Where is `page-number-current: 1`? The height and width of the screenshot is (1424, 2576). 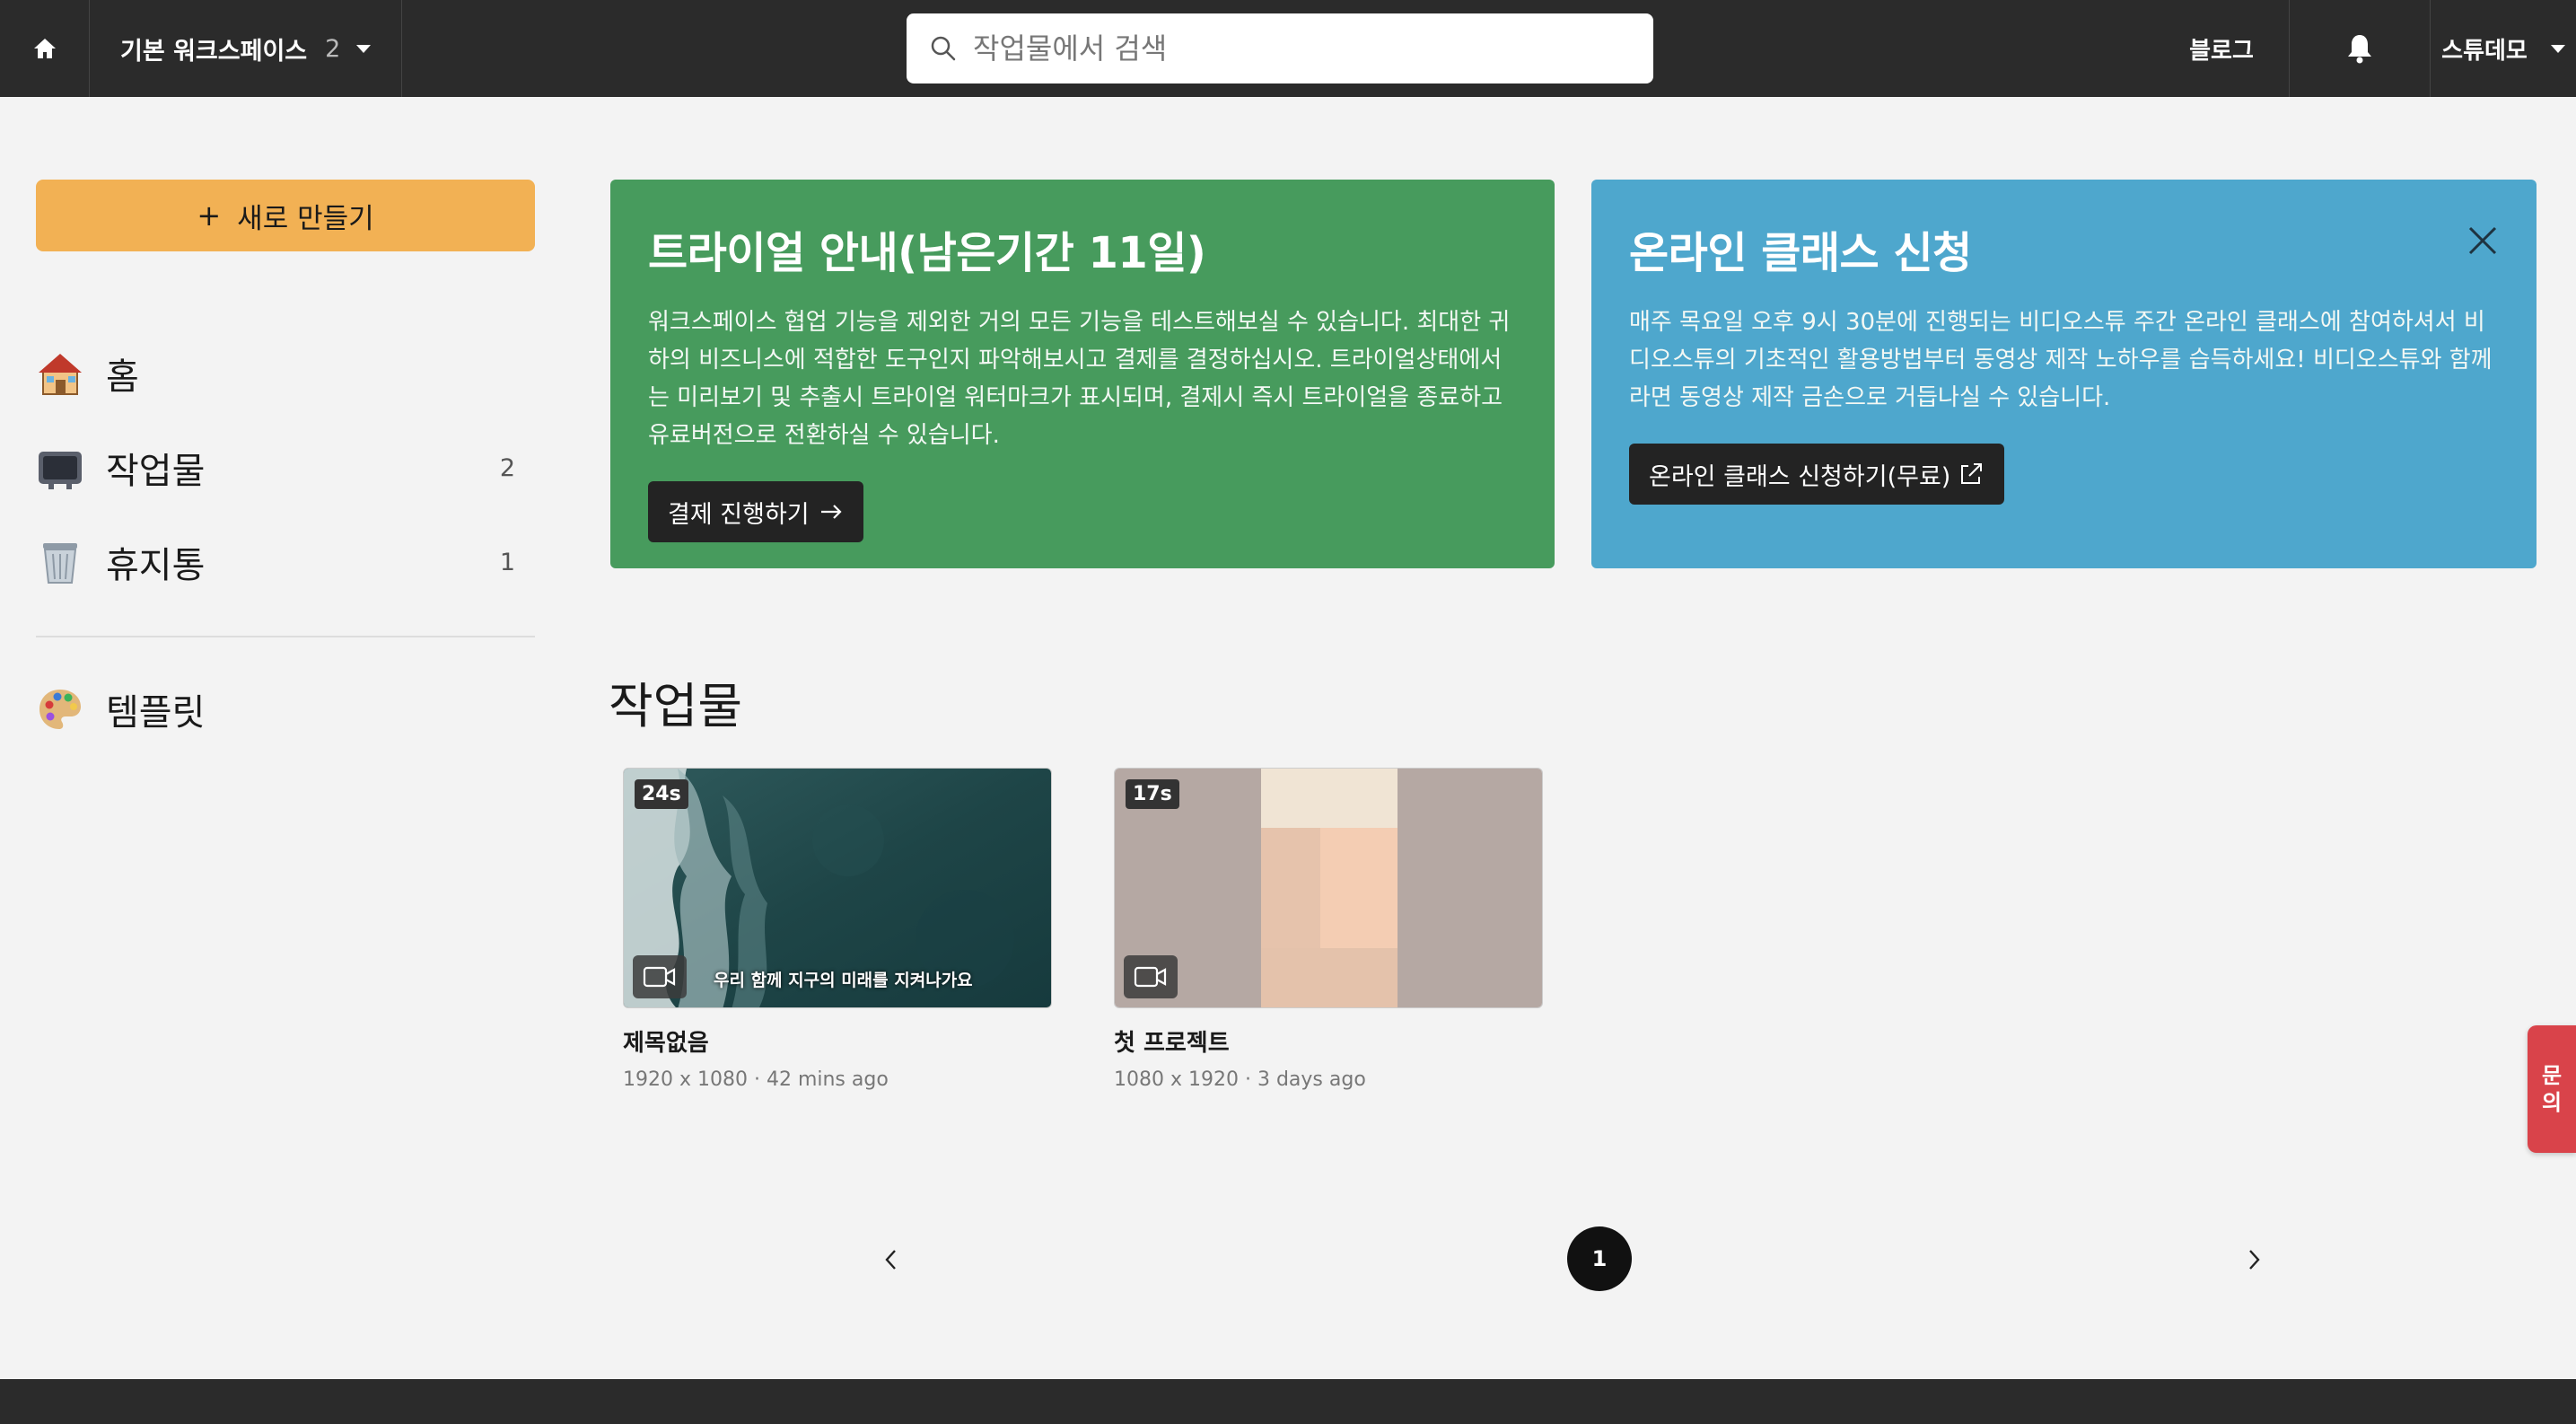 page-number-current: 1 is located at coordinates (1599, 1258).